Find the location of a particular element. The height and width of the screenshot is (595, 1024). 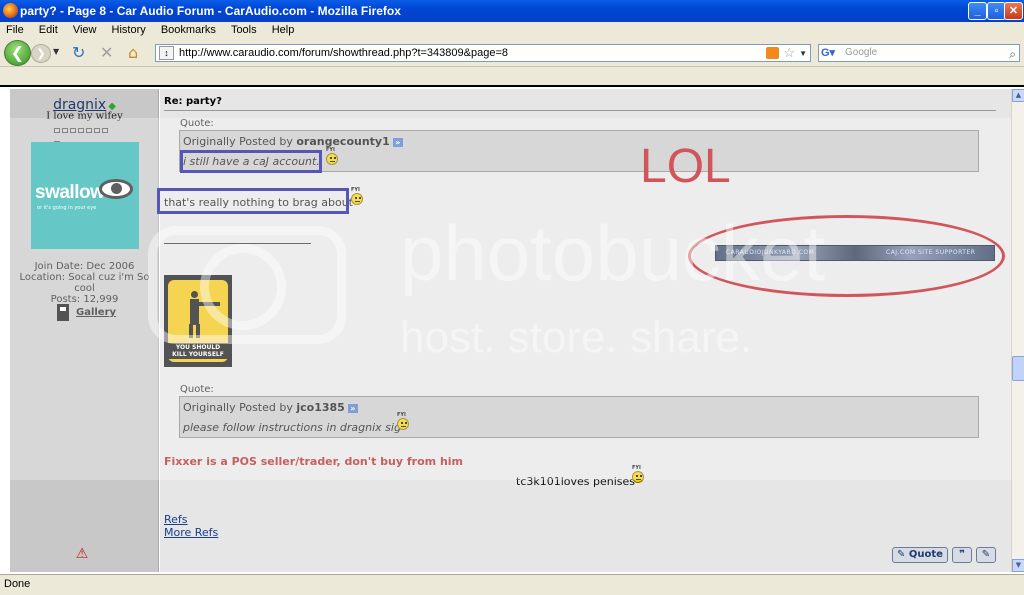

minimize-button: _ is located at coordinates (977, 11).